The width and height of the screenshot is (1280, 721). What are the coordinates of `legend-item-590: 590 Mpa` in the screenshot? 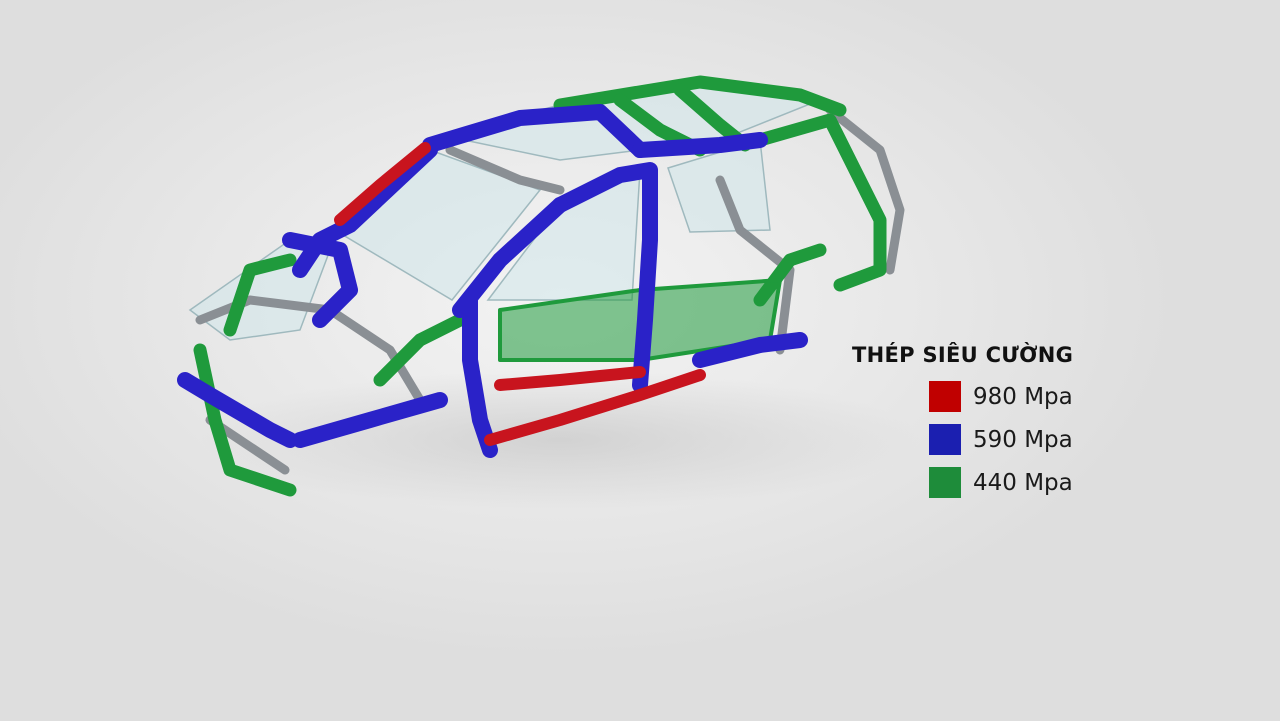 It's located at (972, 439).